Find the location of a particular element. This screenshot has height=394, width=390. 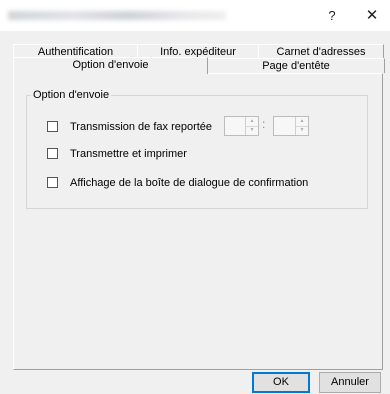

transmit-print-label: Transmettre et imprimer is located at coordinates (128, 154).